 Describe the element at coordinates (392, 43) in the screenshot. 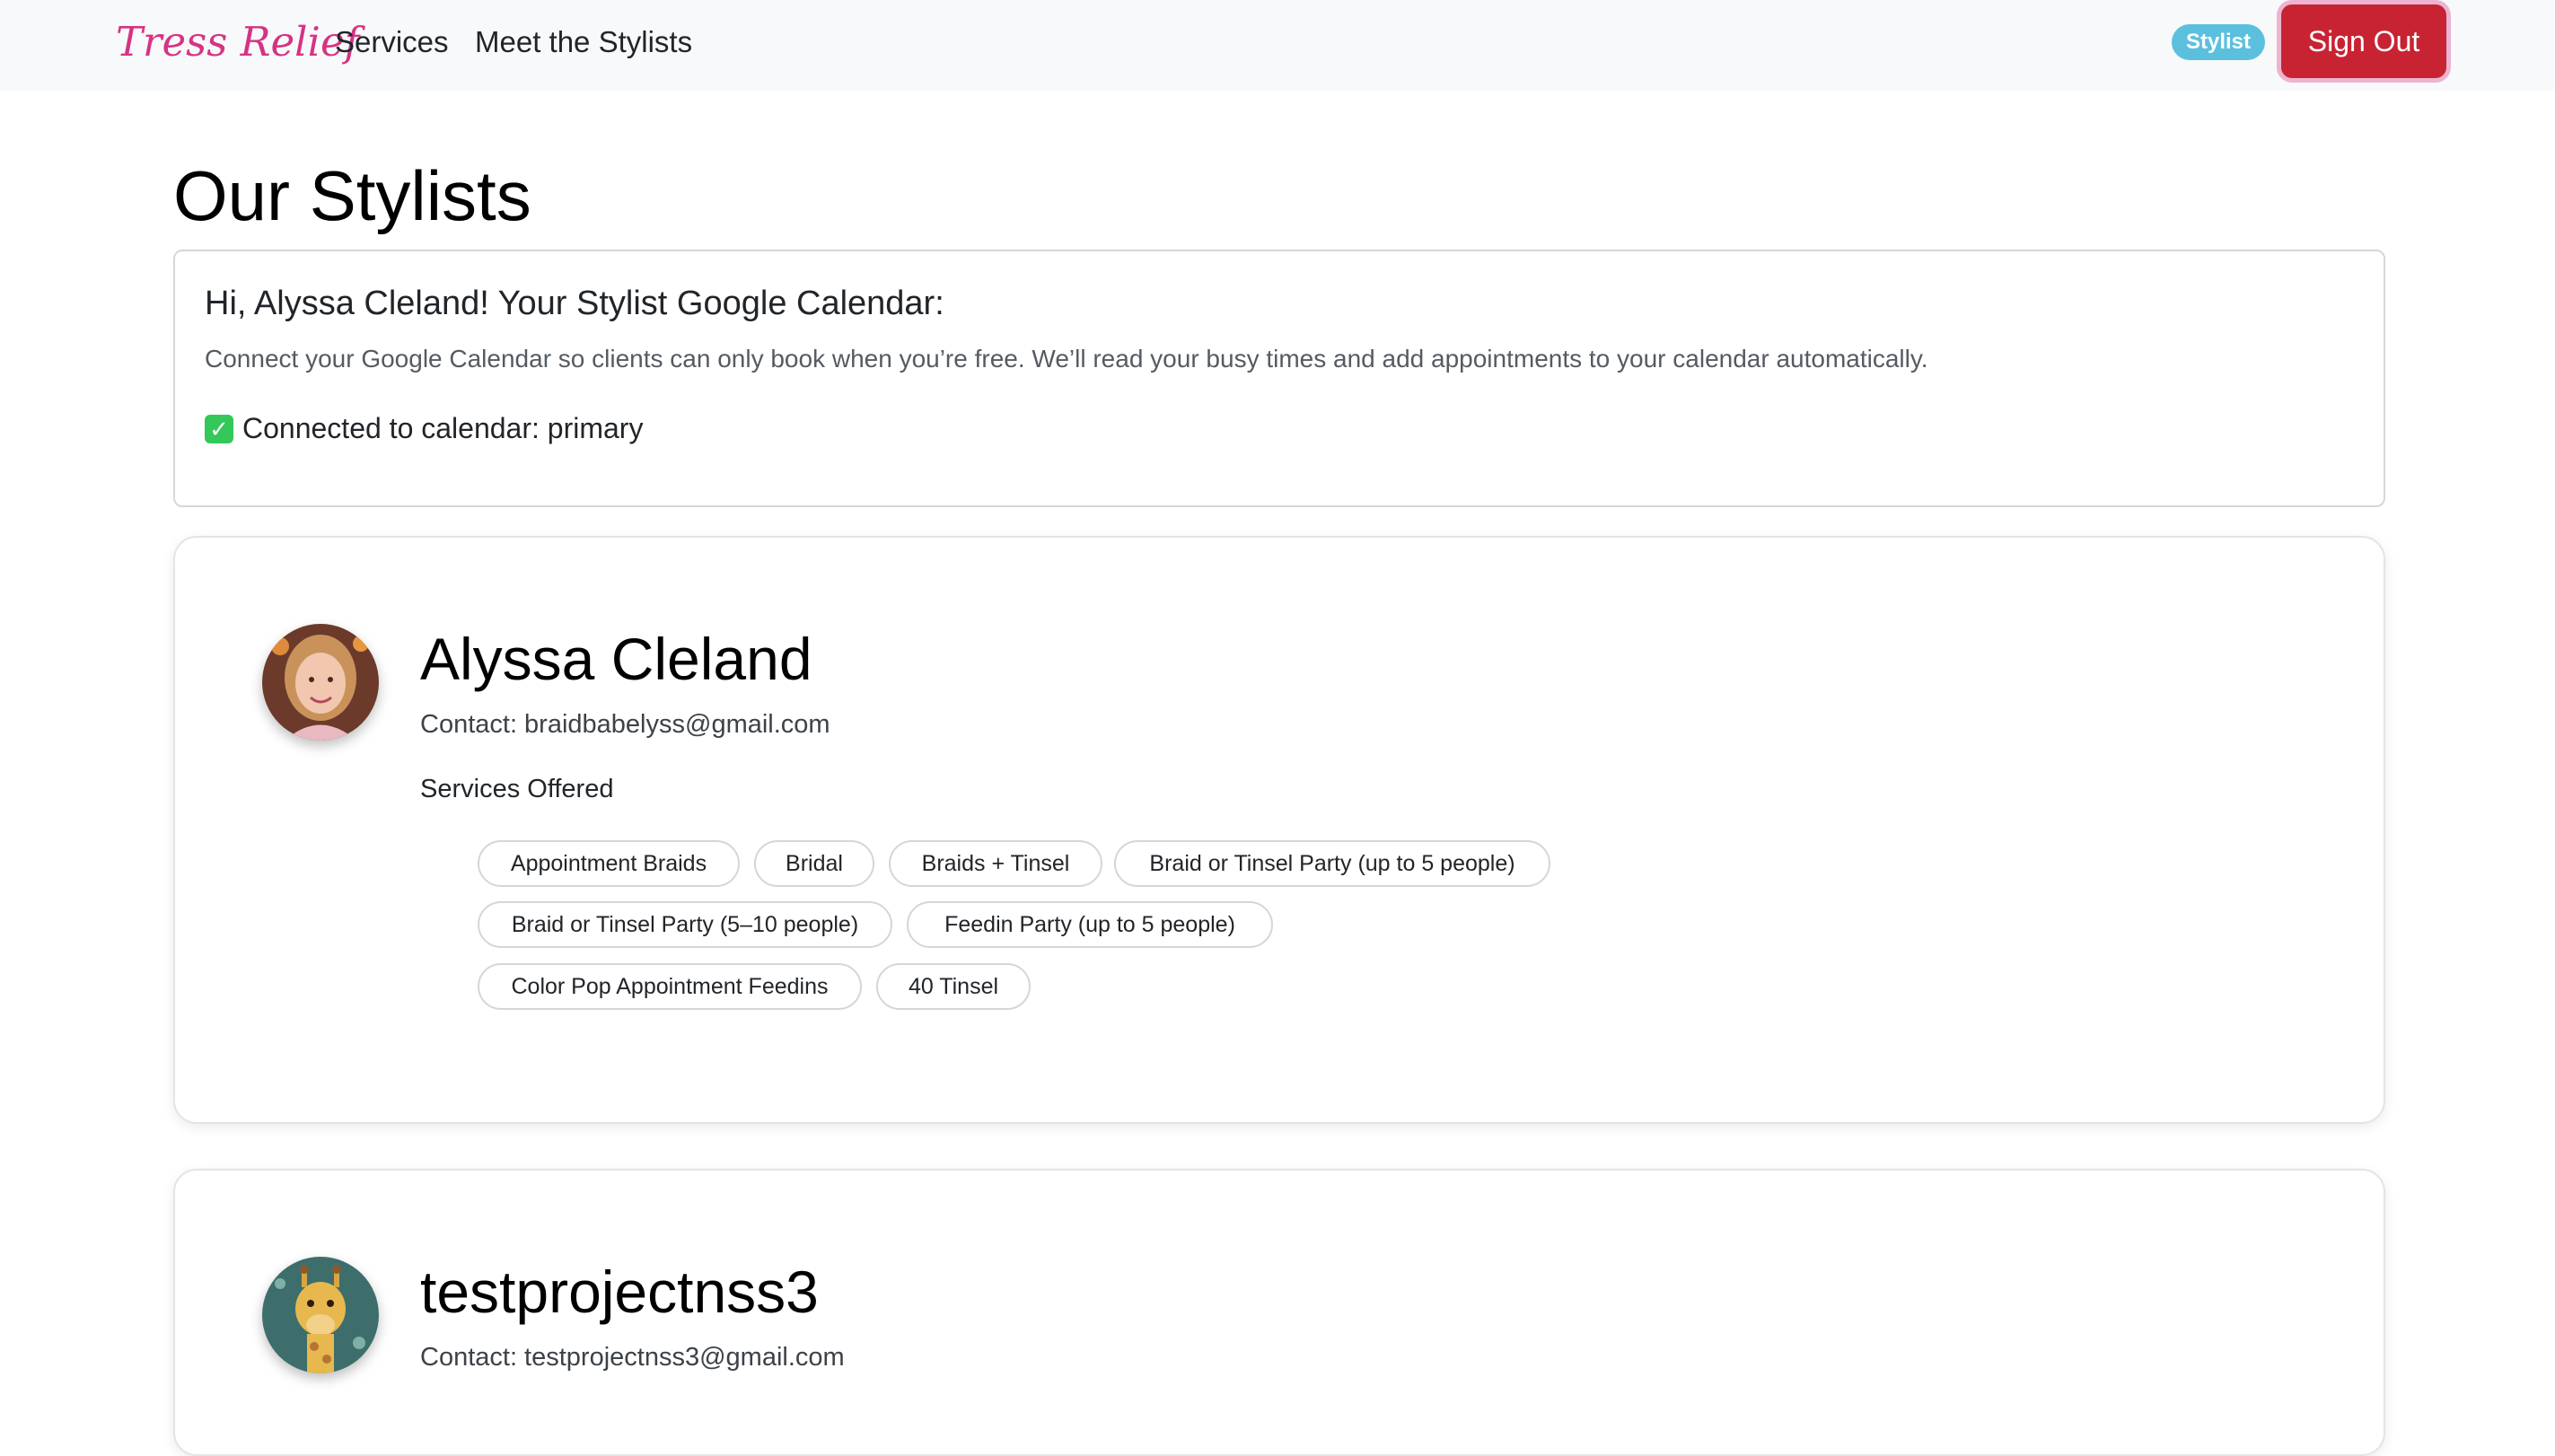

I see `nav-link-services: Services` at that location.